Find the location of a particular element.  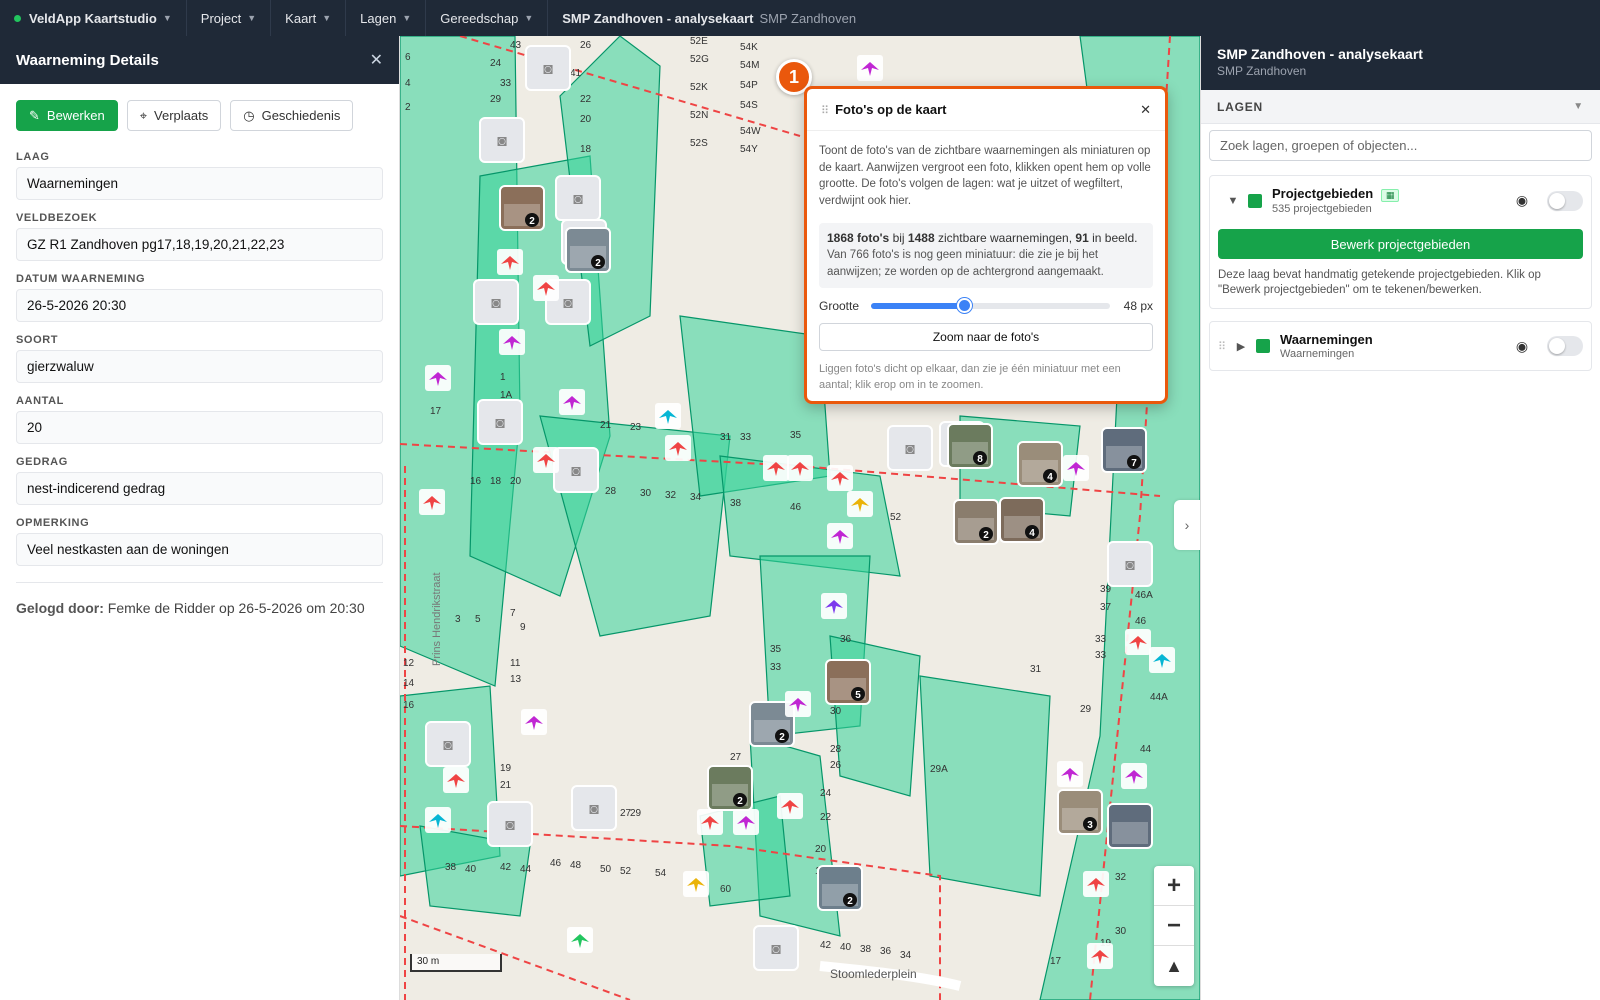

field-label: AANTAL is located at coordinates (40, 401).